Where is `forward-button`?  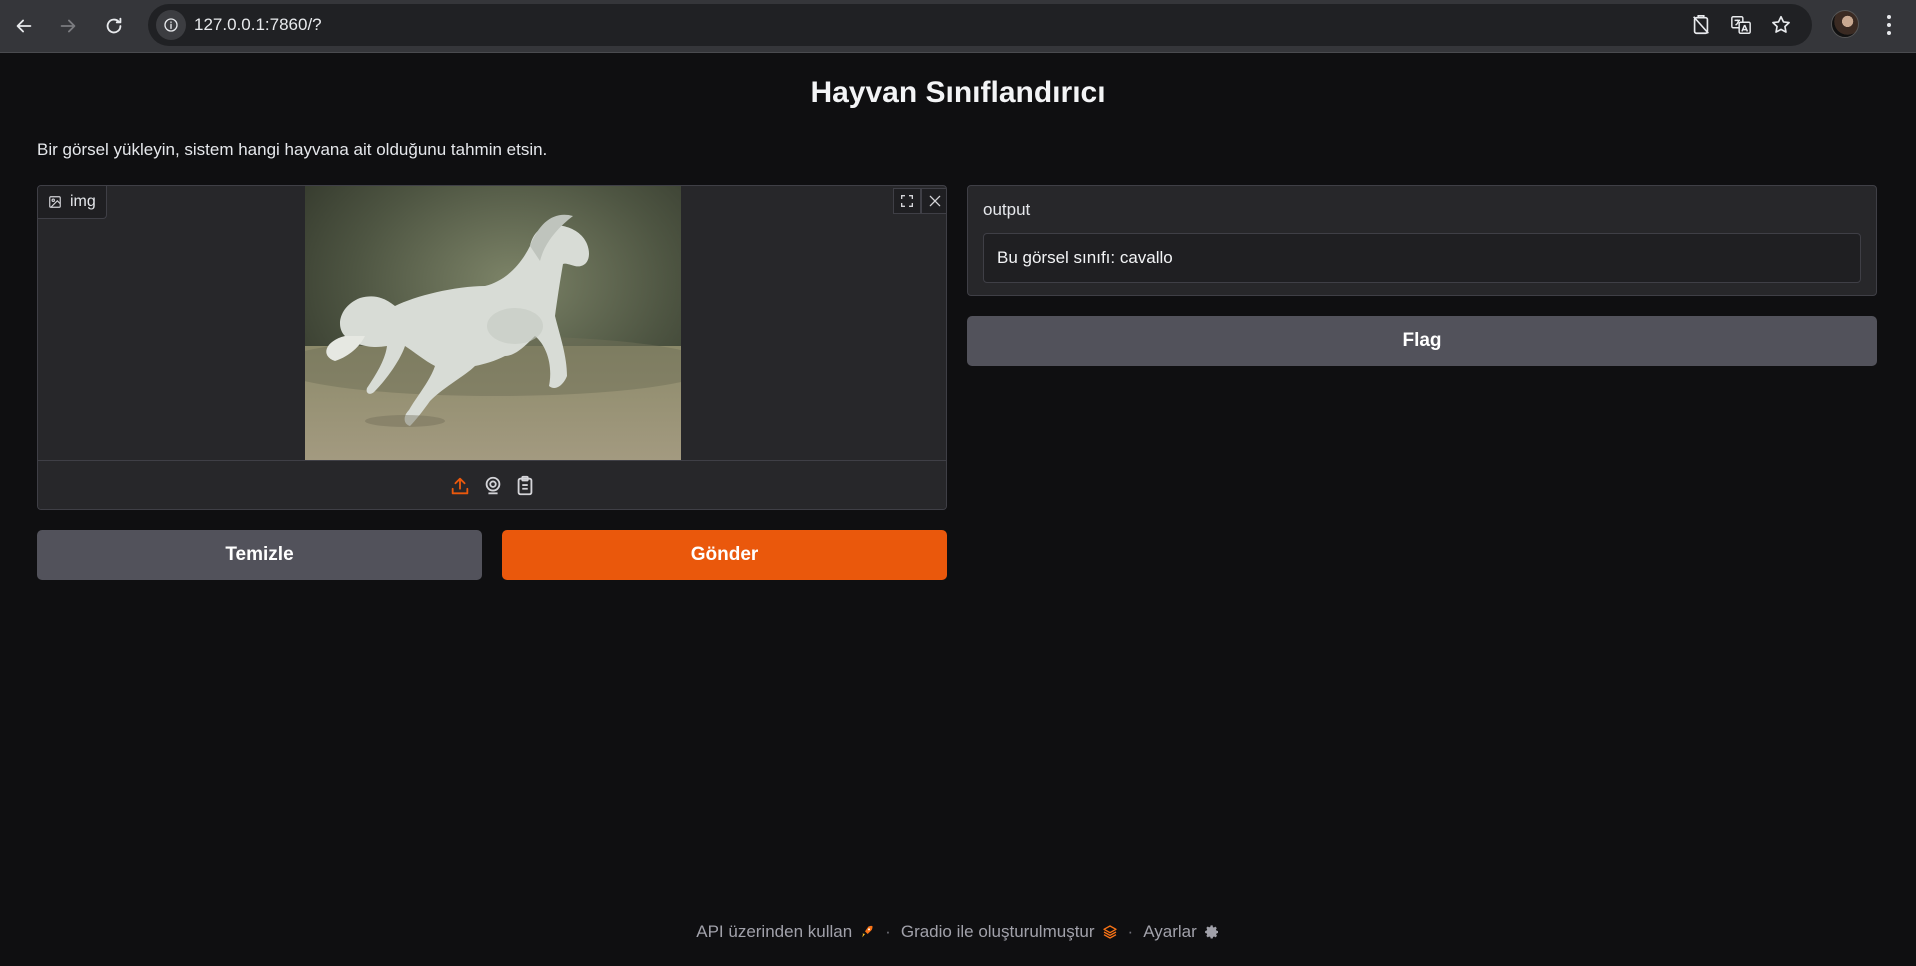 forward-button is located at coordinates (68, 26).